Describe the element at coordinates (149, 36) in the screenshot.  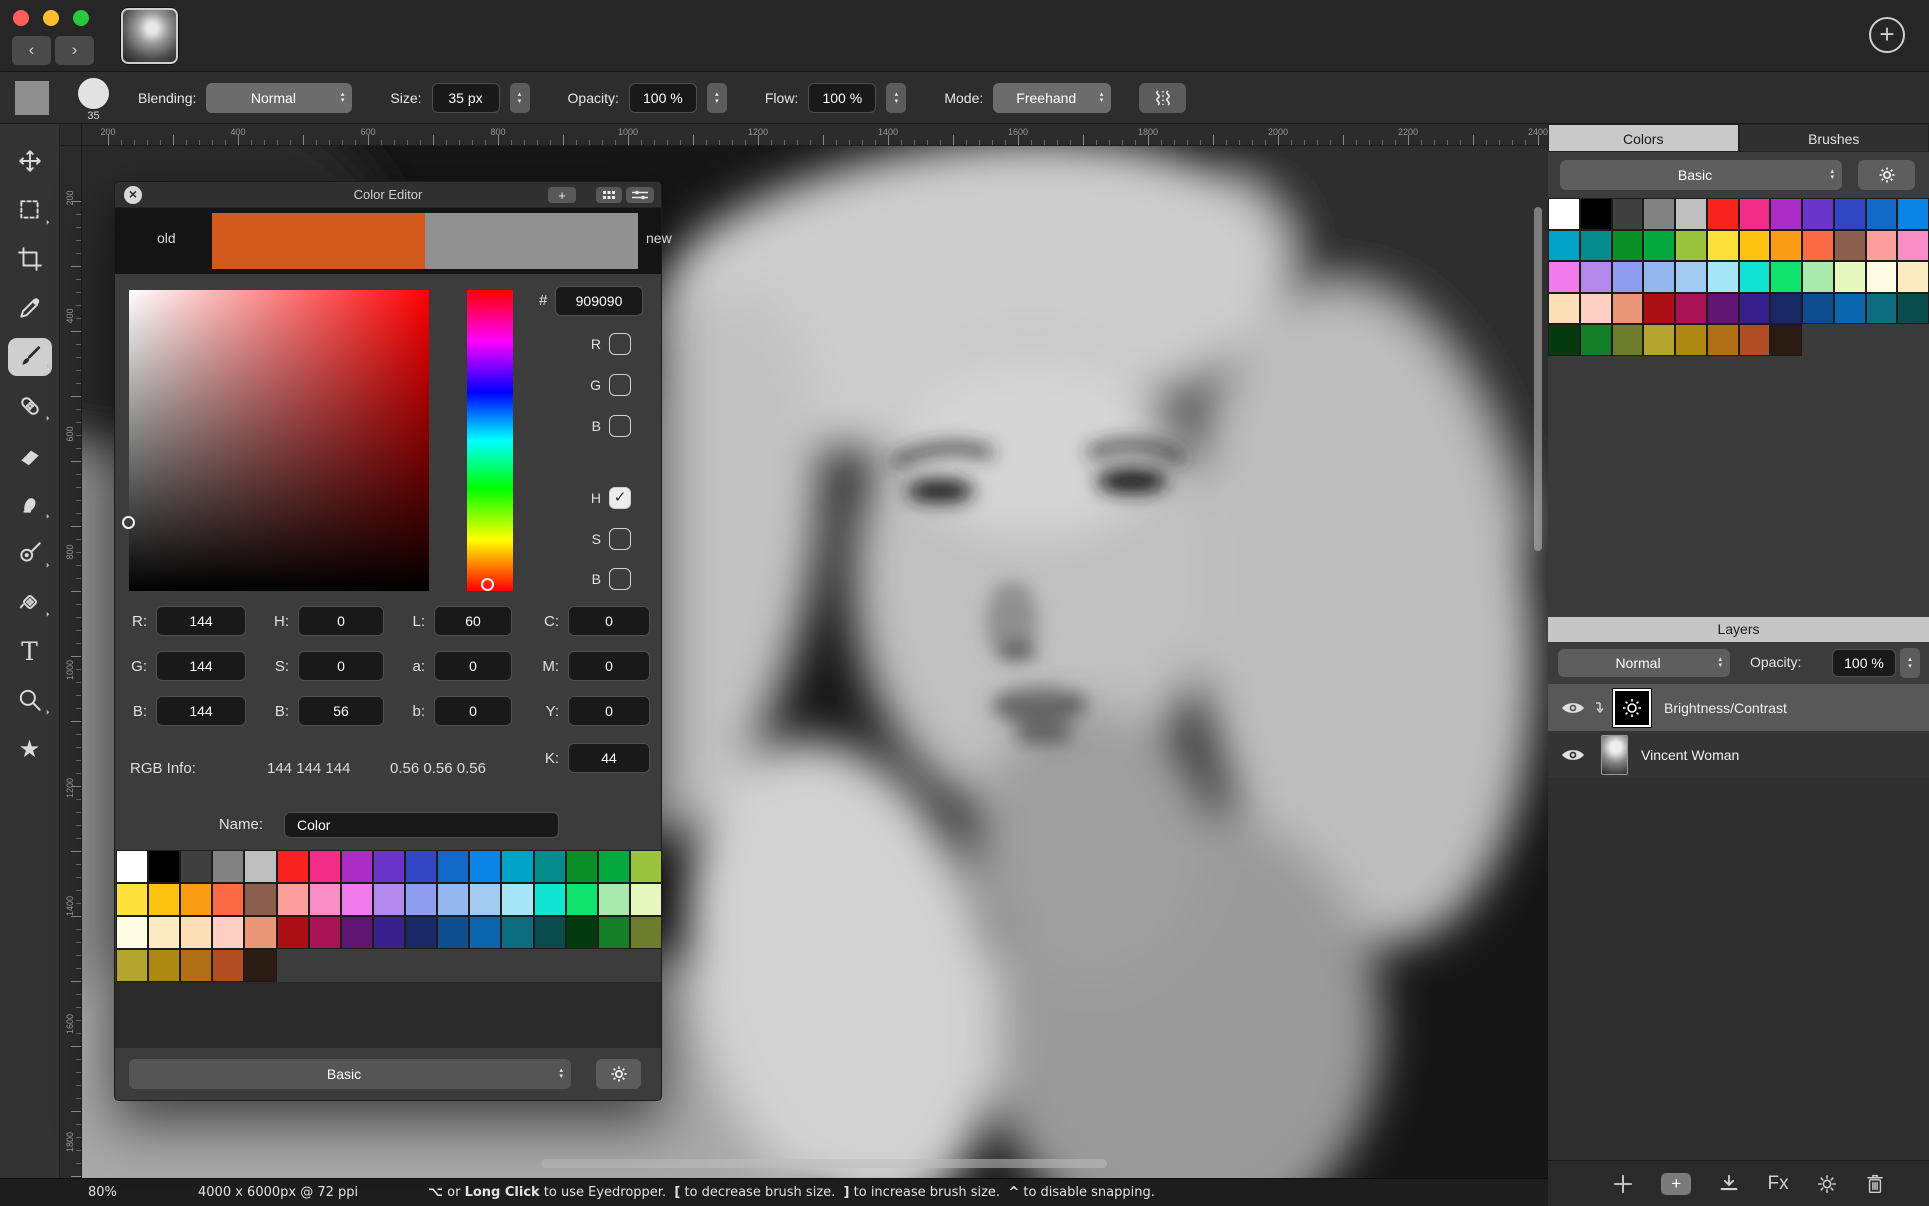
I see `document-thumbnail` at that location.